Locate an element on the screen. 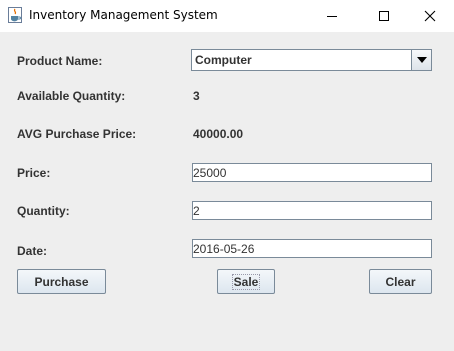 The width and height of the screenshot is (454, 351). minimize-icon is located at coordinates (332, 16).